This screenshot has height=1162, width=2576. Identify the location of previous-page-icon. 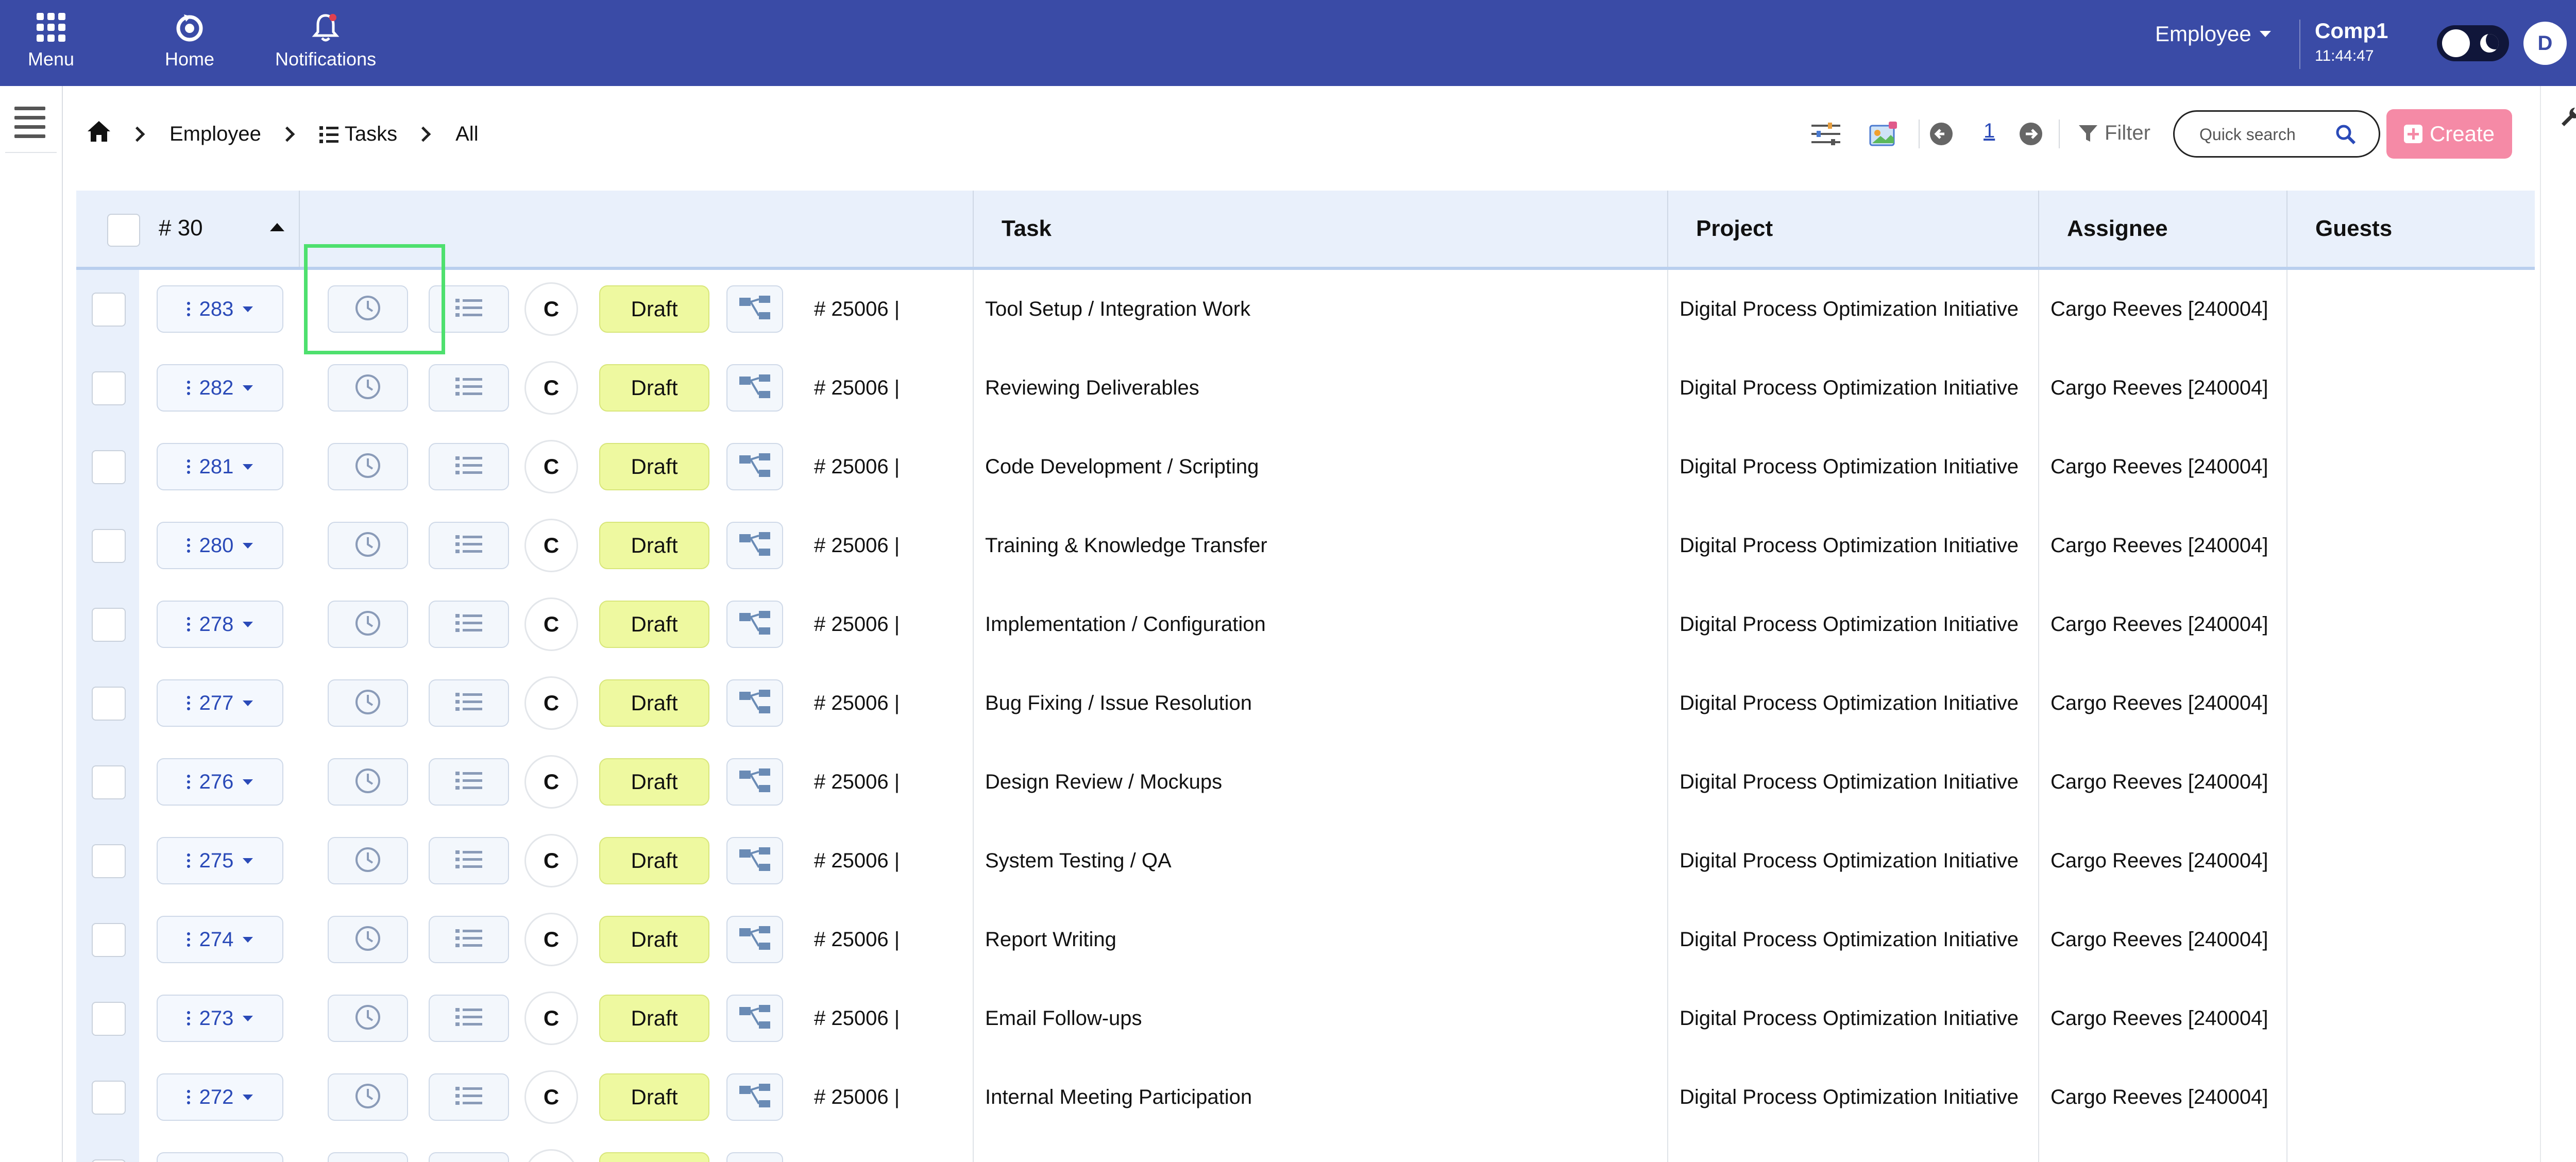
(1941, 133).